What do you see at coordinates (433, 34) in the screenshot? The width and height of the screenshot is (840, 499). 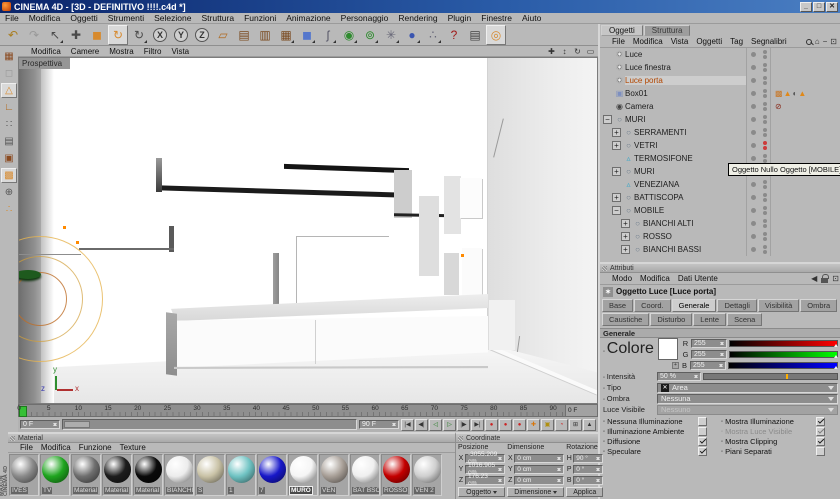 I see `add-deformer-button: ∴` at bounding box center [433, 34].